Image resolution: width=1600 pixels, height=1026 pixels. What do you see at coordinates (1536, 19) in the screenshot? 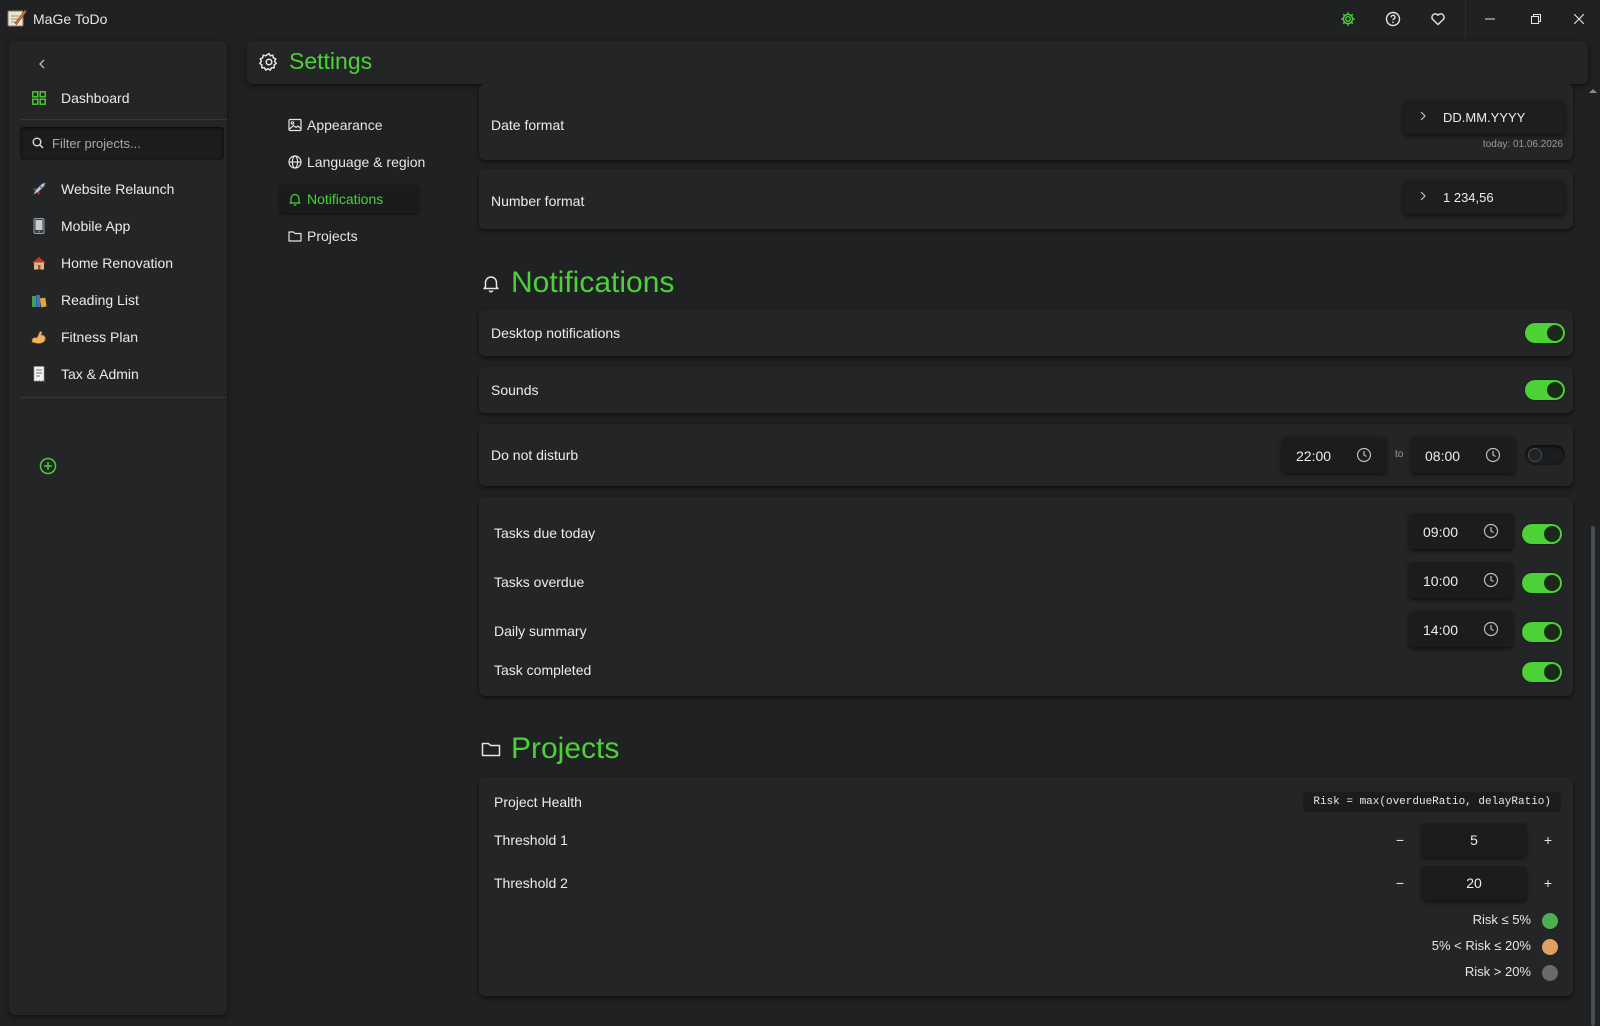
I see `restore-button` at bounding box center [1536, 19].